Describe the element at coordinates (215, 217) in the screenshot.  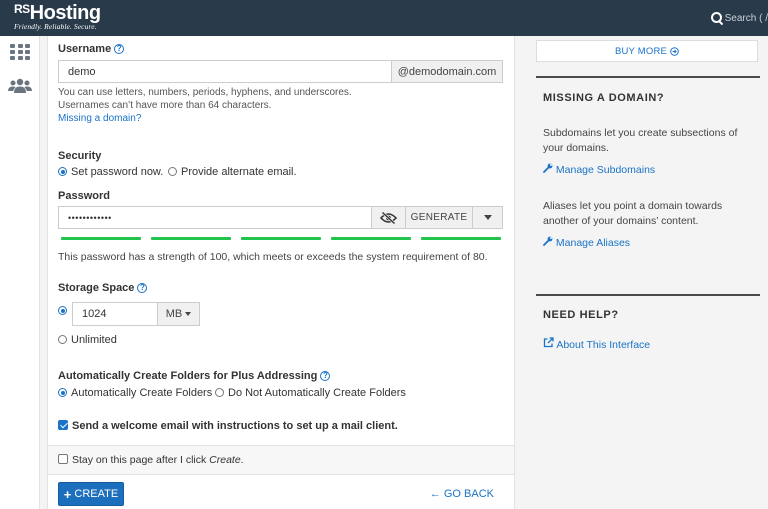
I see `password-input: ••••••••••••` at that location.